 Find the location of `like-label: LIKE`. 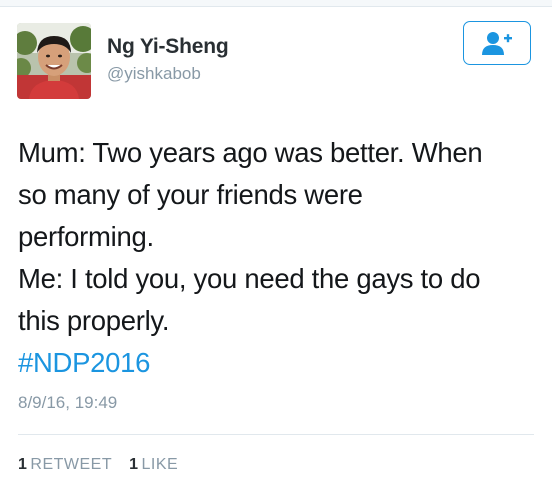

like-label: LIKE is located at coordinates (160, 464).